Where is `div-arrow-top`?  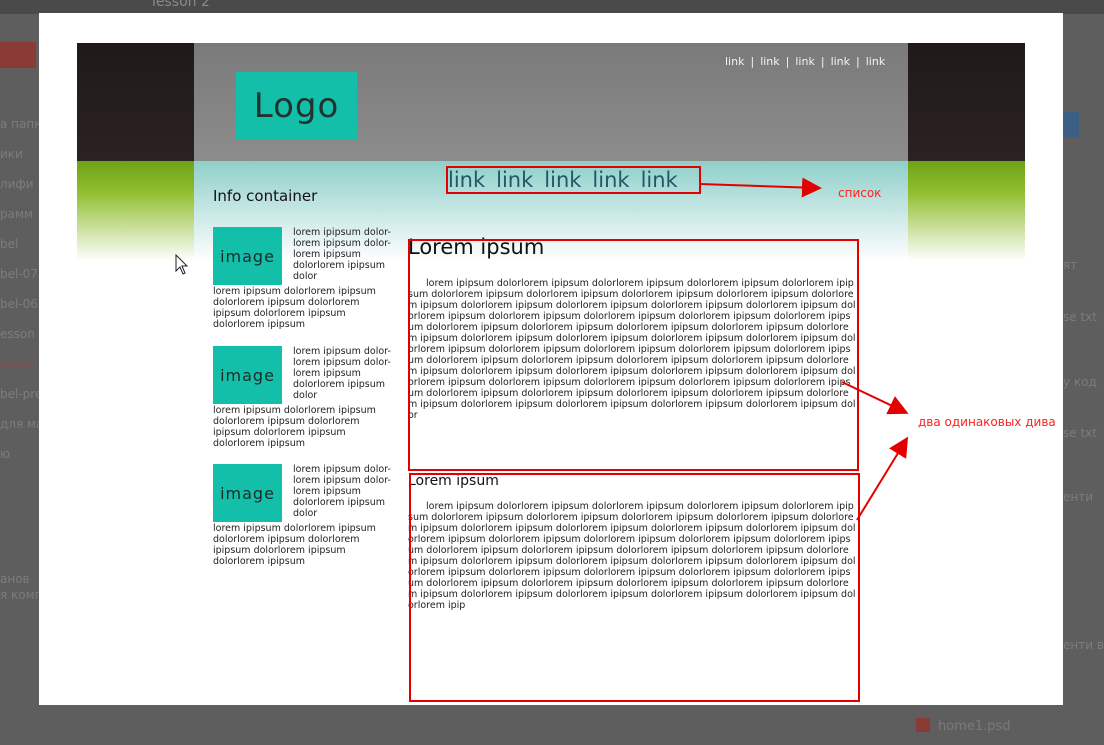 div-arrow-top is located at coordinates (875, 398).